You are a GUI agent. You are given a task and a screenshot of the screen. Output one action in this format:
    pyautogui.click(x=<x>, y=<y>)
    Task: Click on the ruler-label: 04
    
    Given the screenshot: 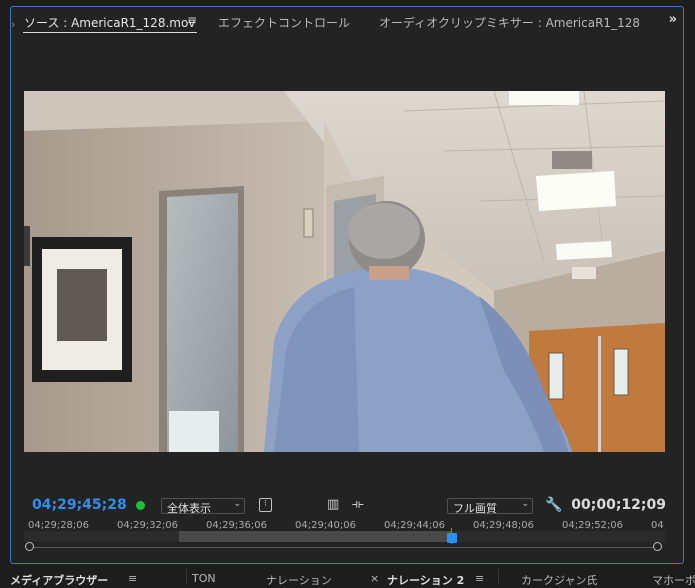 What is the action you would take?
    pyautogui.click(x=657, y=525)
    